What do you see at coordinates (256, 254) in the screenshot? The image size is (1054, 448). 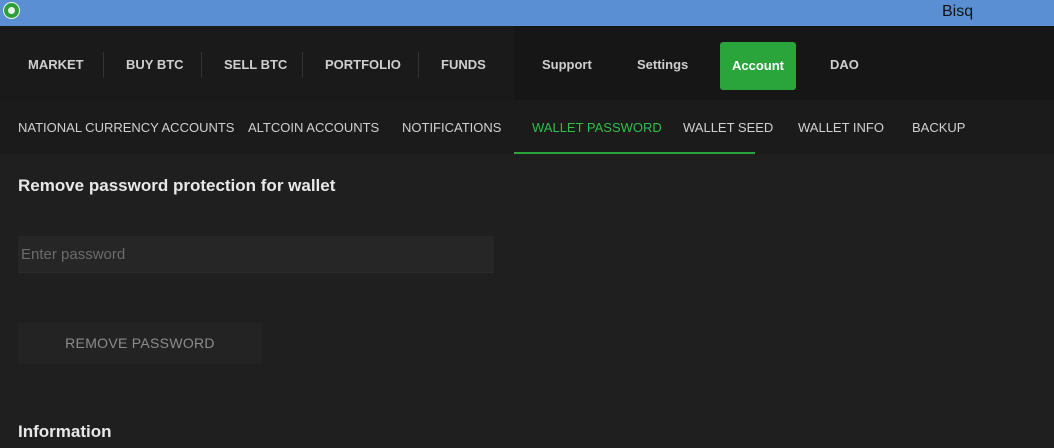 I see `password-input` at bounding box center [256, 254].